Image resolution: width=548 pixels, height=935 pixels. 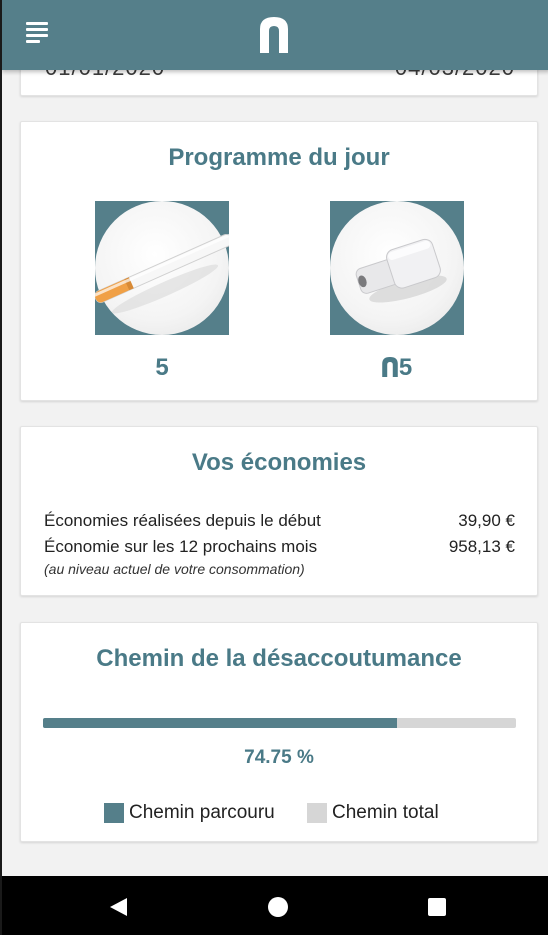 I want to click on device-image, so click(x=397, y=268).